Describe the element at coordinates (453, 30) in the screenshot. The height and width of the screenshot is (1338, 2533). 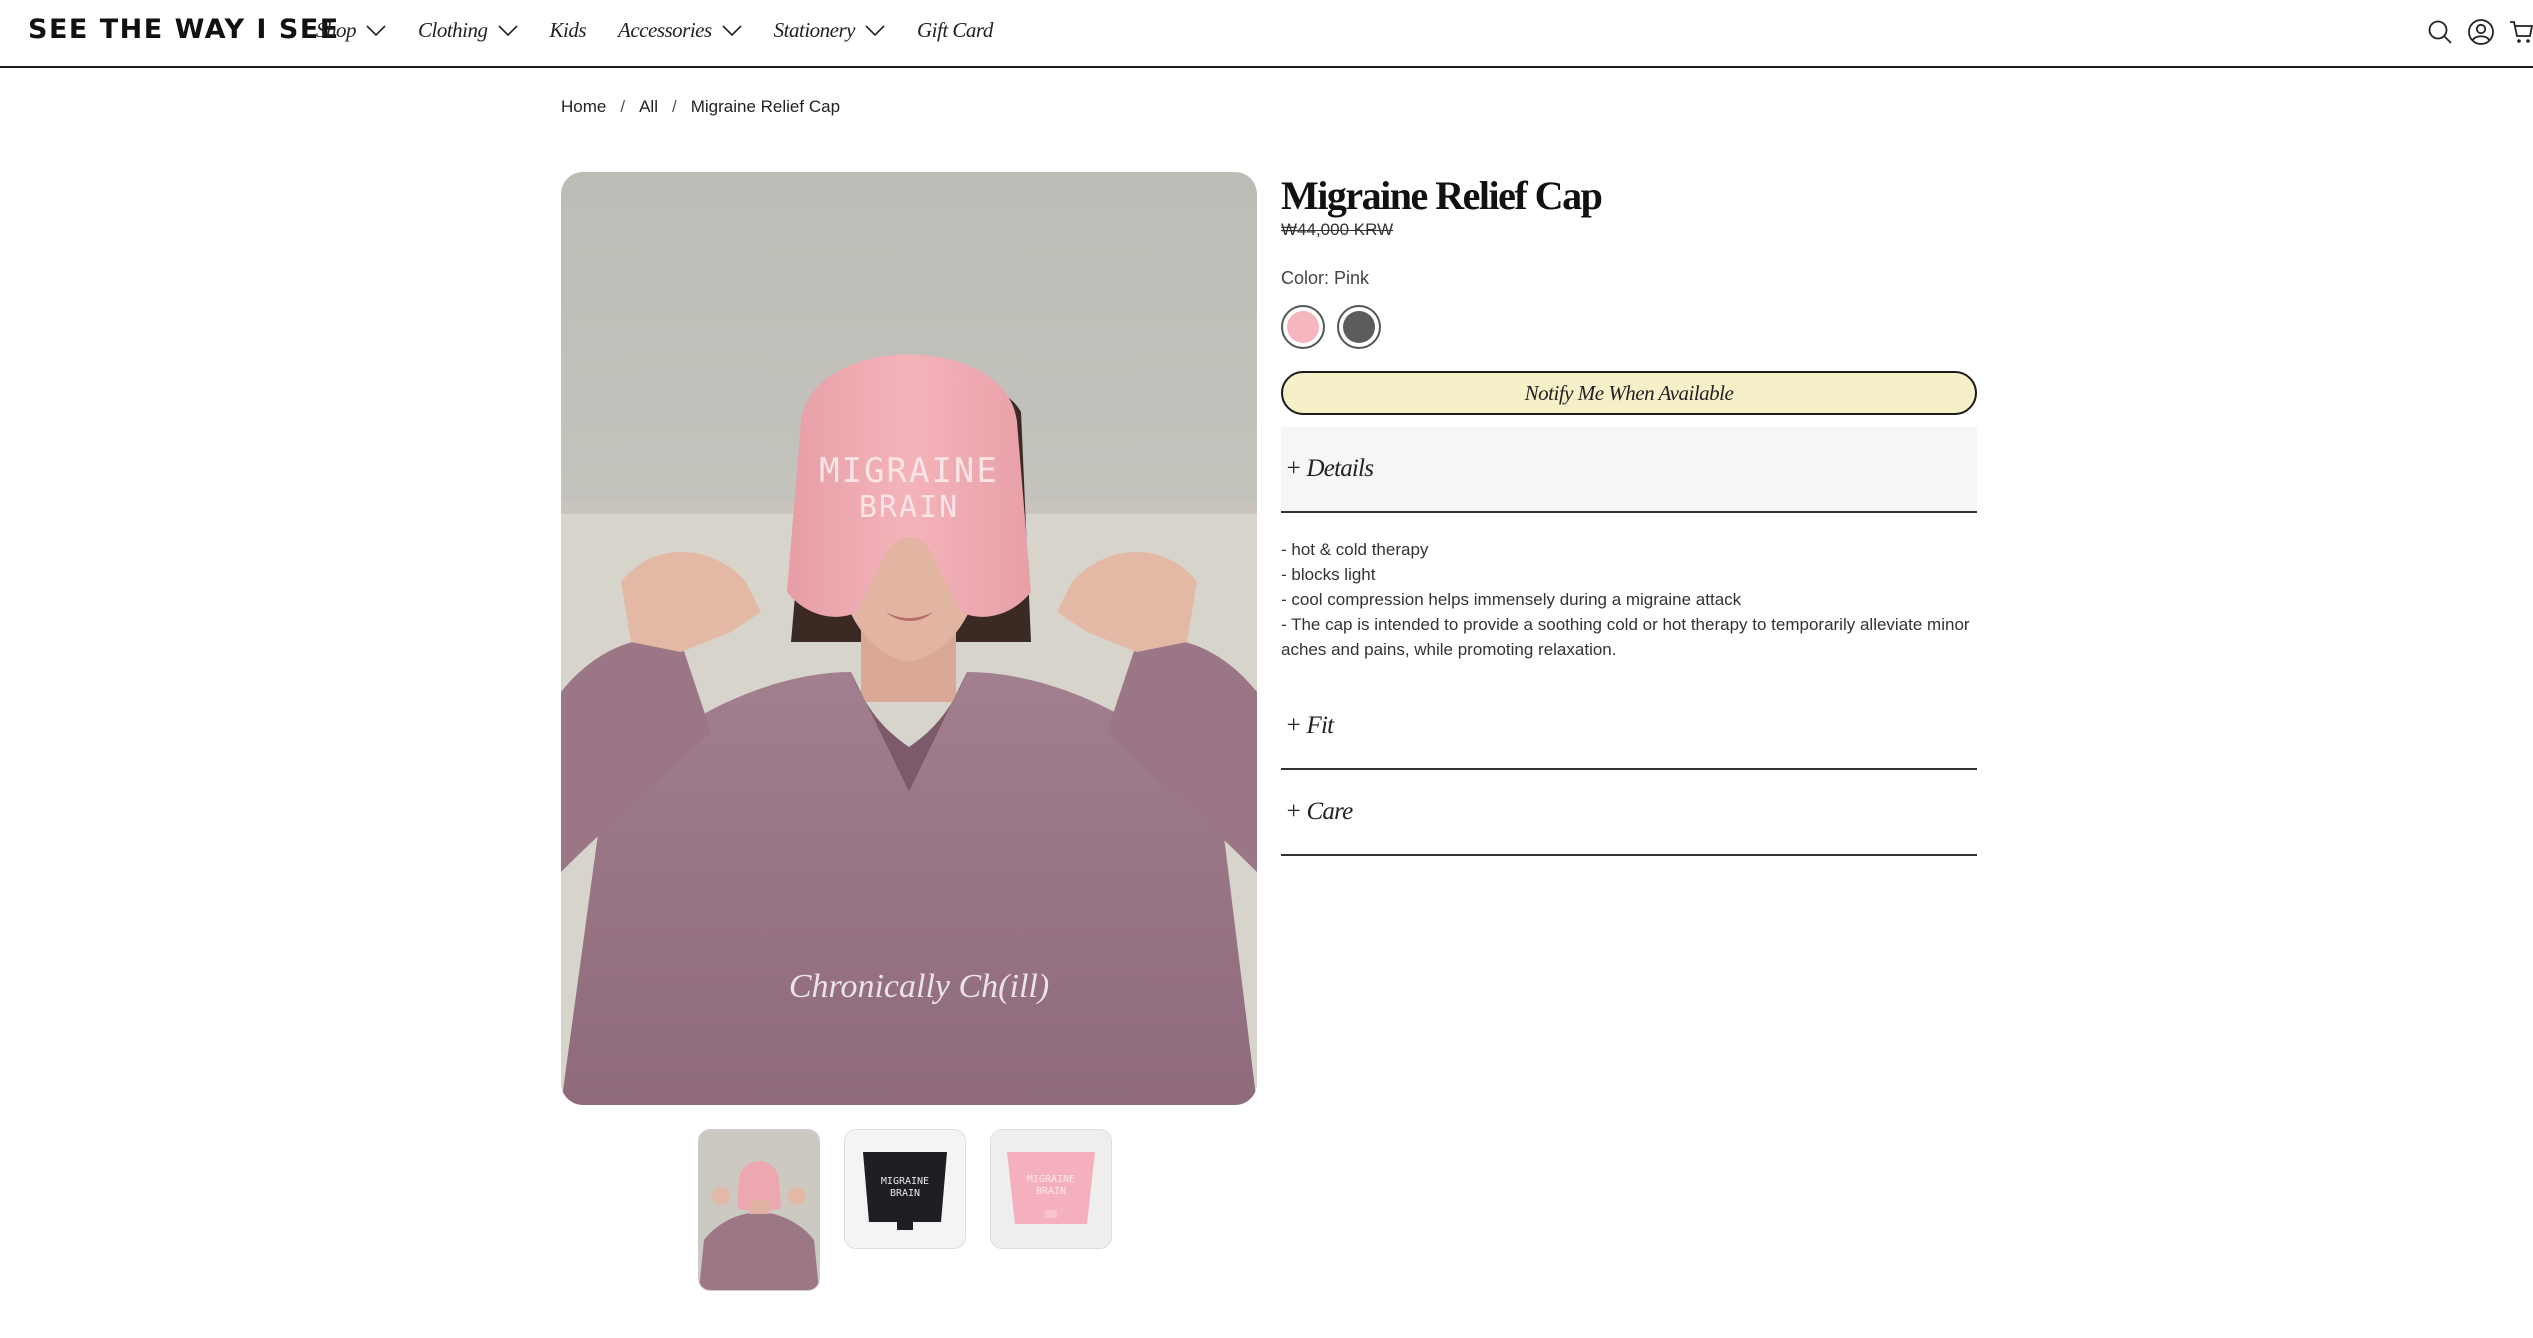
I see `nav-clothing-label: Clothing` at that location.